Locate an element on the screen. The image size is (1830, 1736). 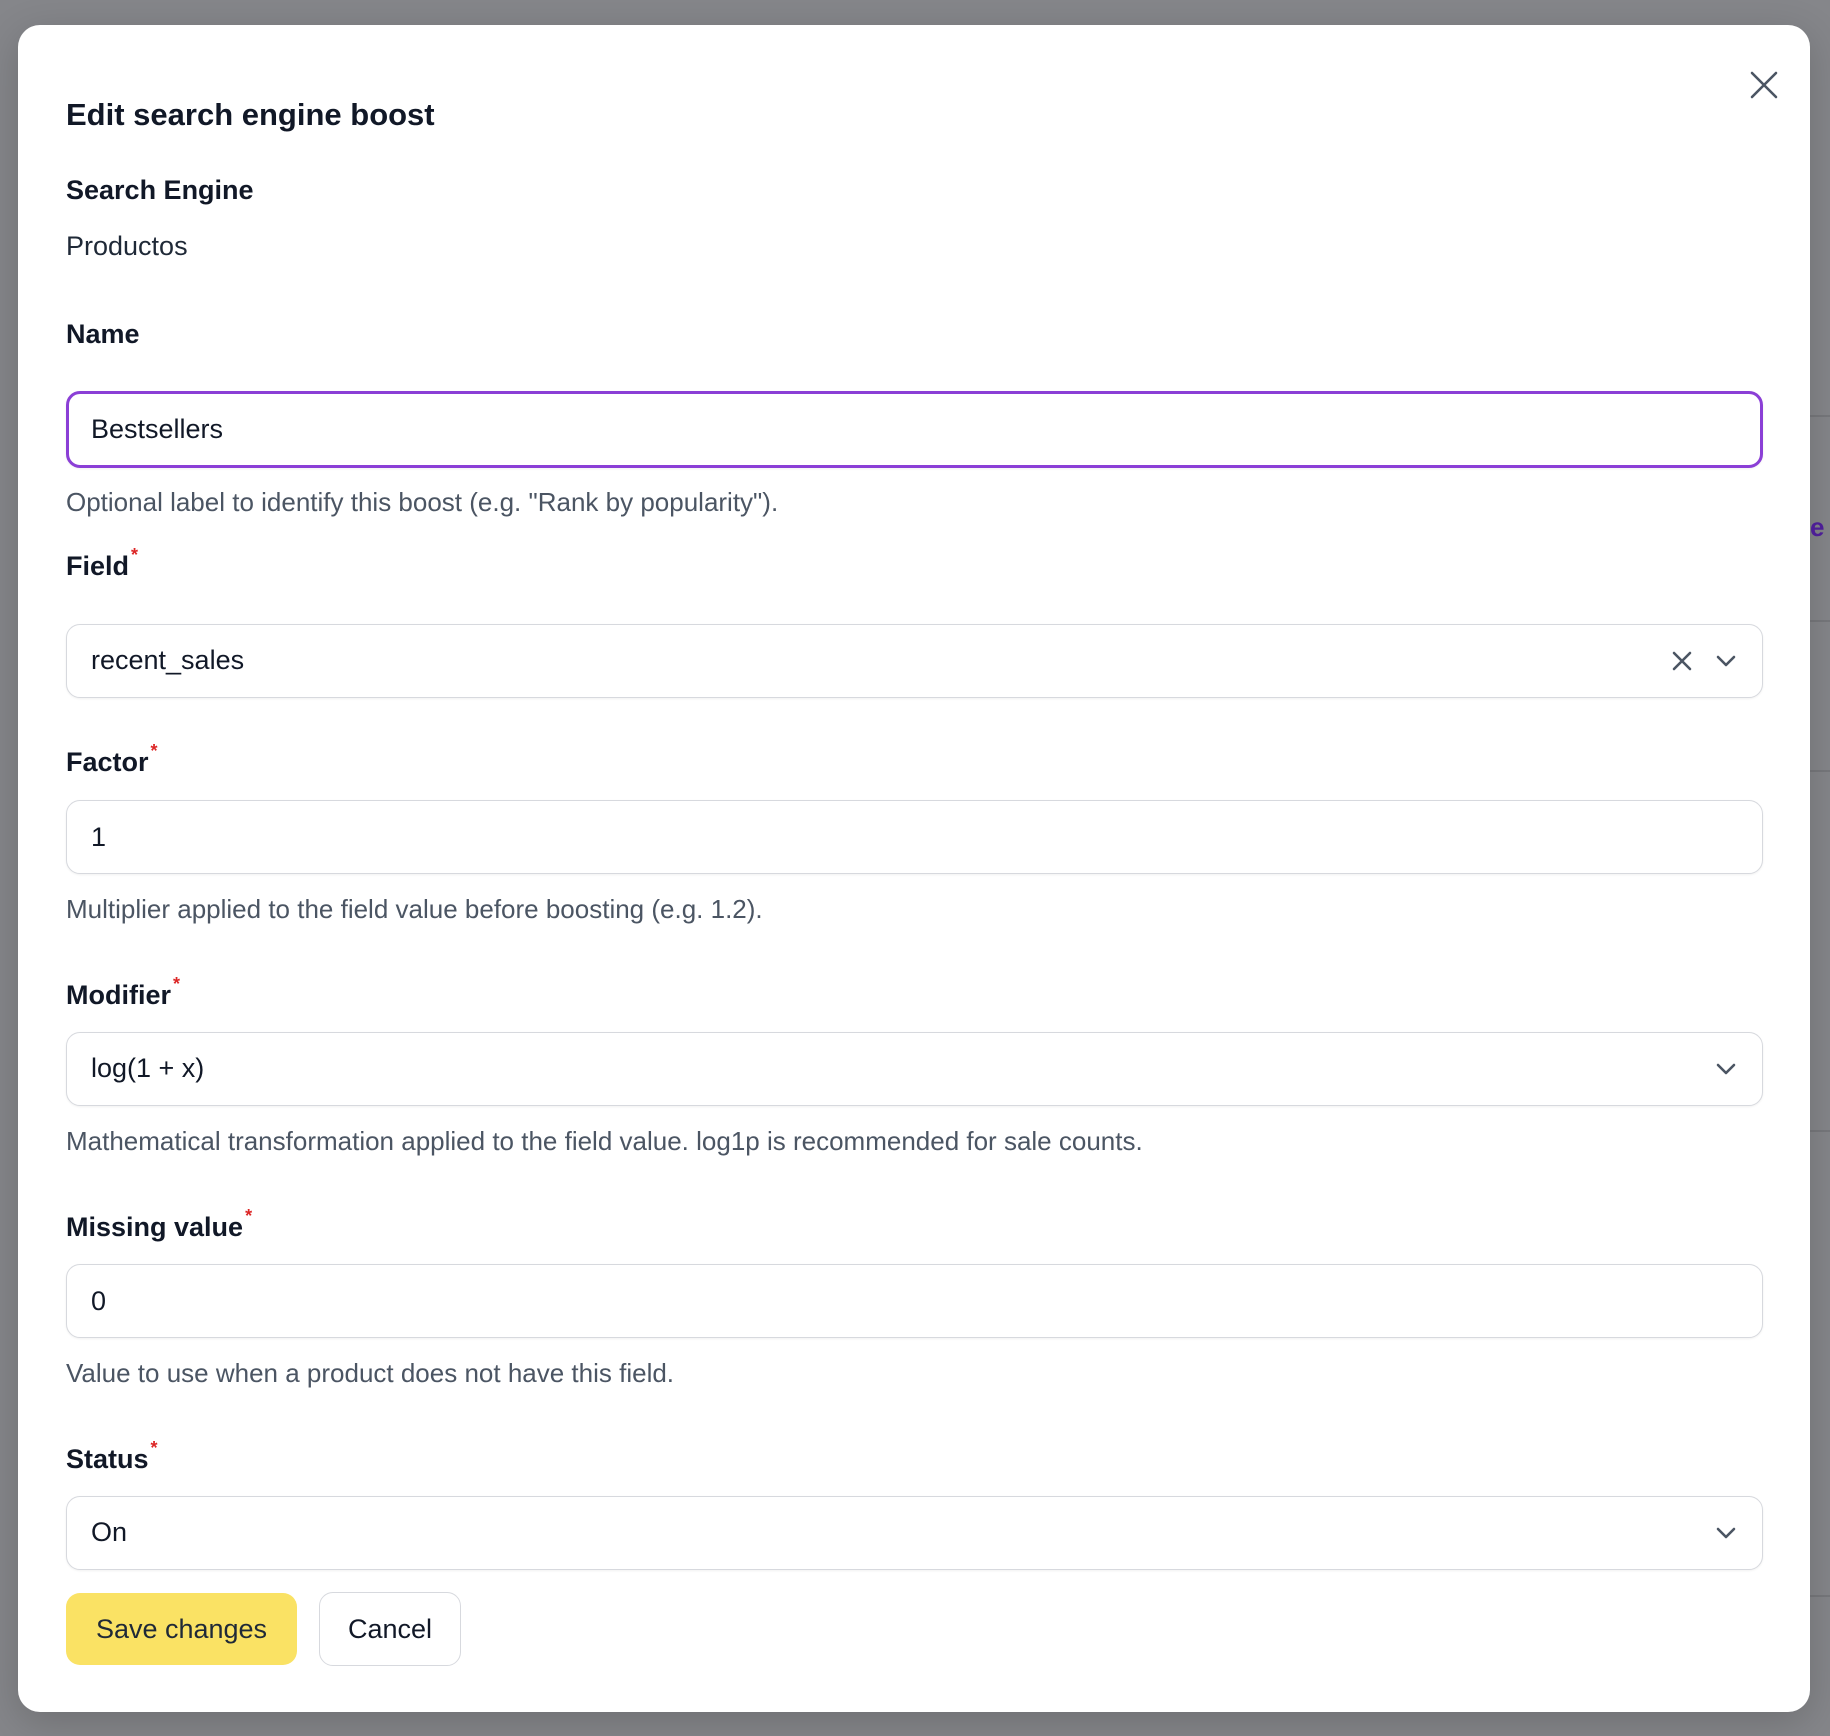
field-select: recent_sales is located at coordinates (914, 661).